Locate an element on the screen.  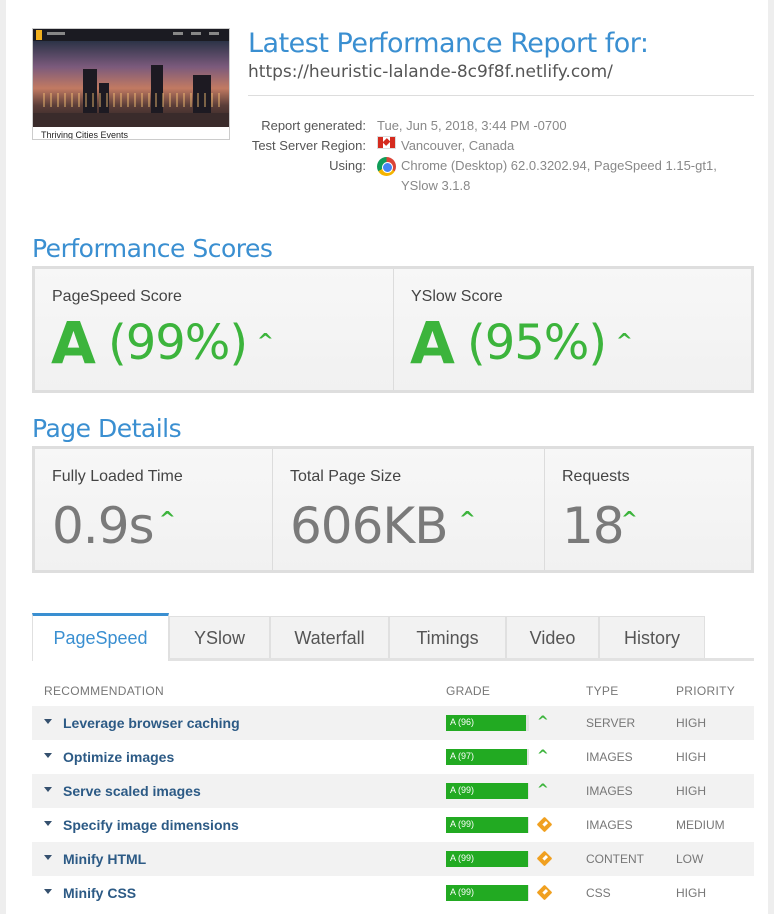
recommendation-name: Leverage browser caching is located at coordinates (151, 723).